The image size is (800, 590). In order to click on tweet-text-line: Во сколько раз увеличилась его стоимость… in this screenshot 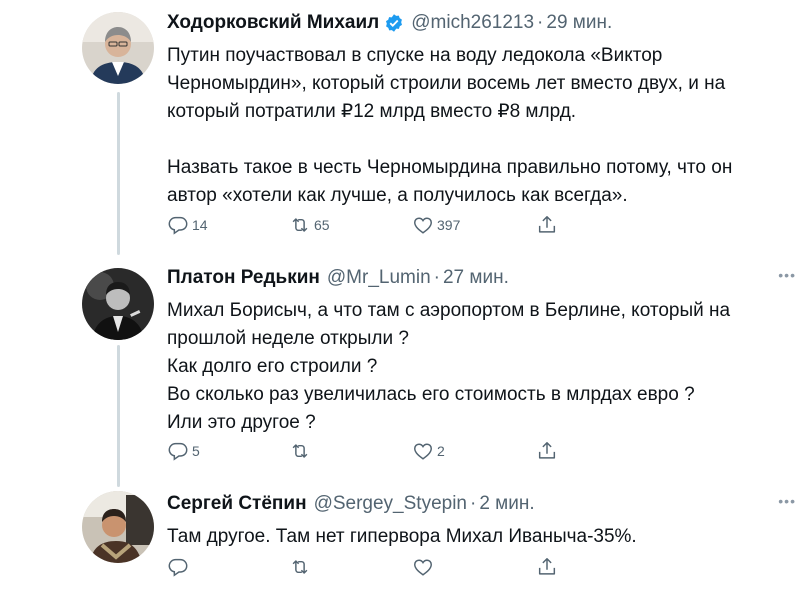, I will do `click(431, 394)`.